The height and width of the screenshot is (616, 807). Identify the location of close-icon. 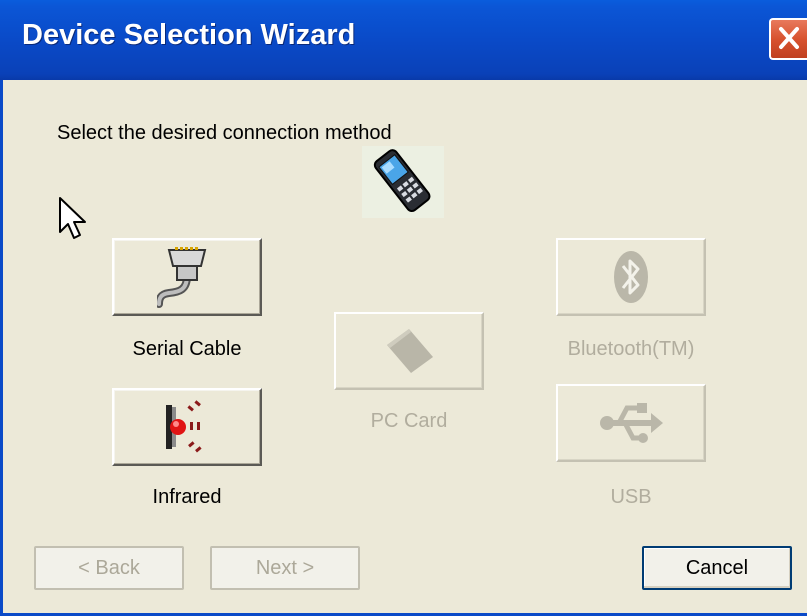
(789, 38).